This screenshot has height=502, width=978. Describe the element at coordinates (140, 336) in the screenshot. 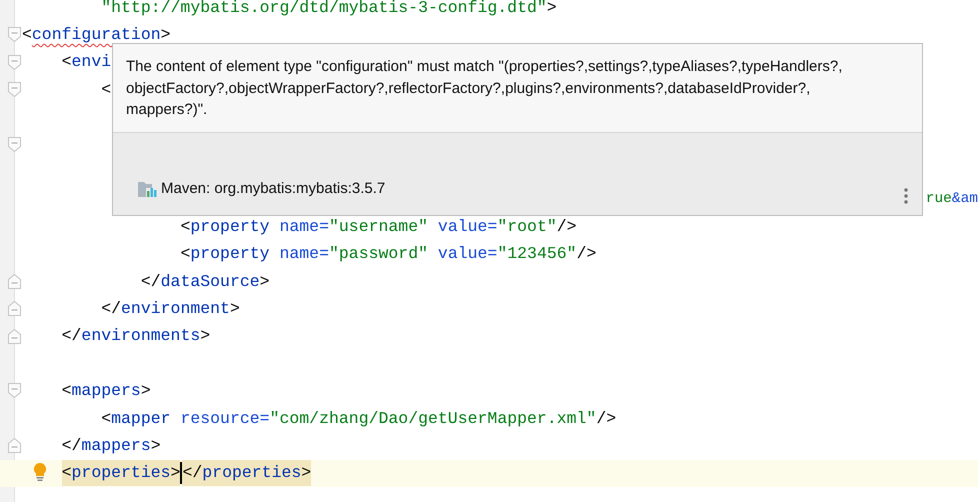

I see `code-token: environments` at that location.